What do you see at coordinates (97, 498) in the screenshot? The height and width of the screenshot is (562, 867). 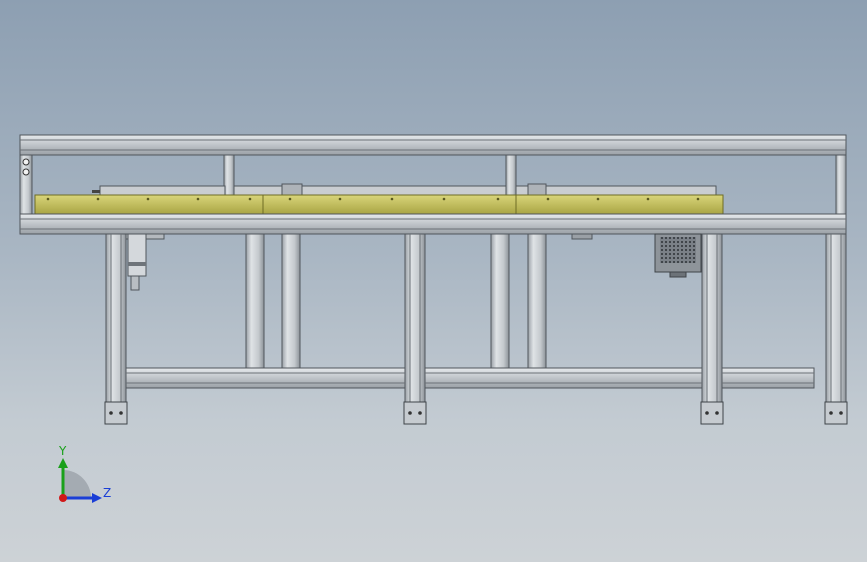 I see `z-axis-arrowhead` at bounding box center [97, 498].